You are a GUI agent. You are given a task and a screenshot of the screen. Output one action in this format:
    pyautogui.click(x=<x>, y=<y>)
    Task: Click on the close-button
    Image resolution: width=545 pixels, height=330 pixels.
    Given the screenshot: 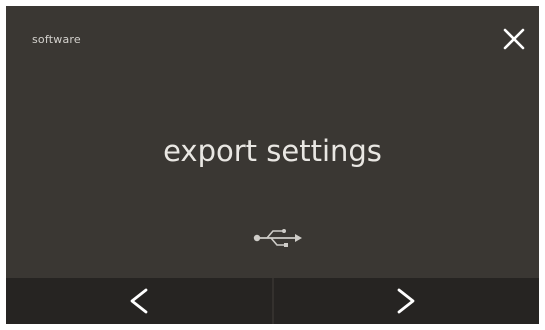 What is the action you would take?
    pyautogui.click(x=514, y=39)
    